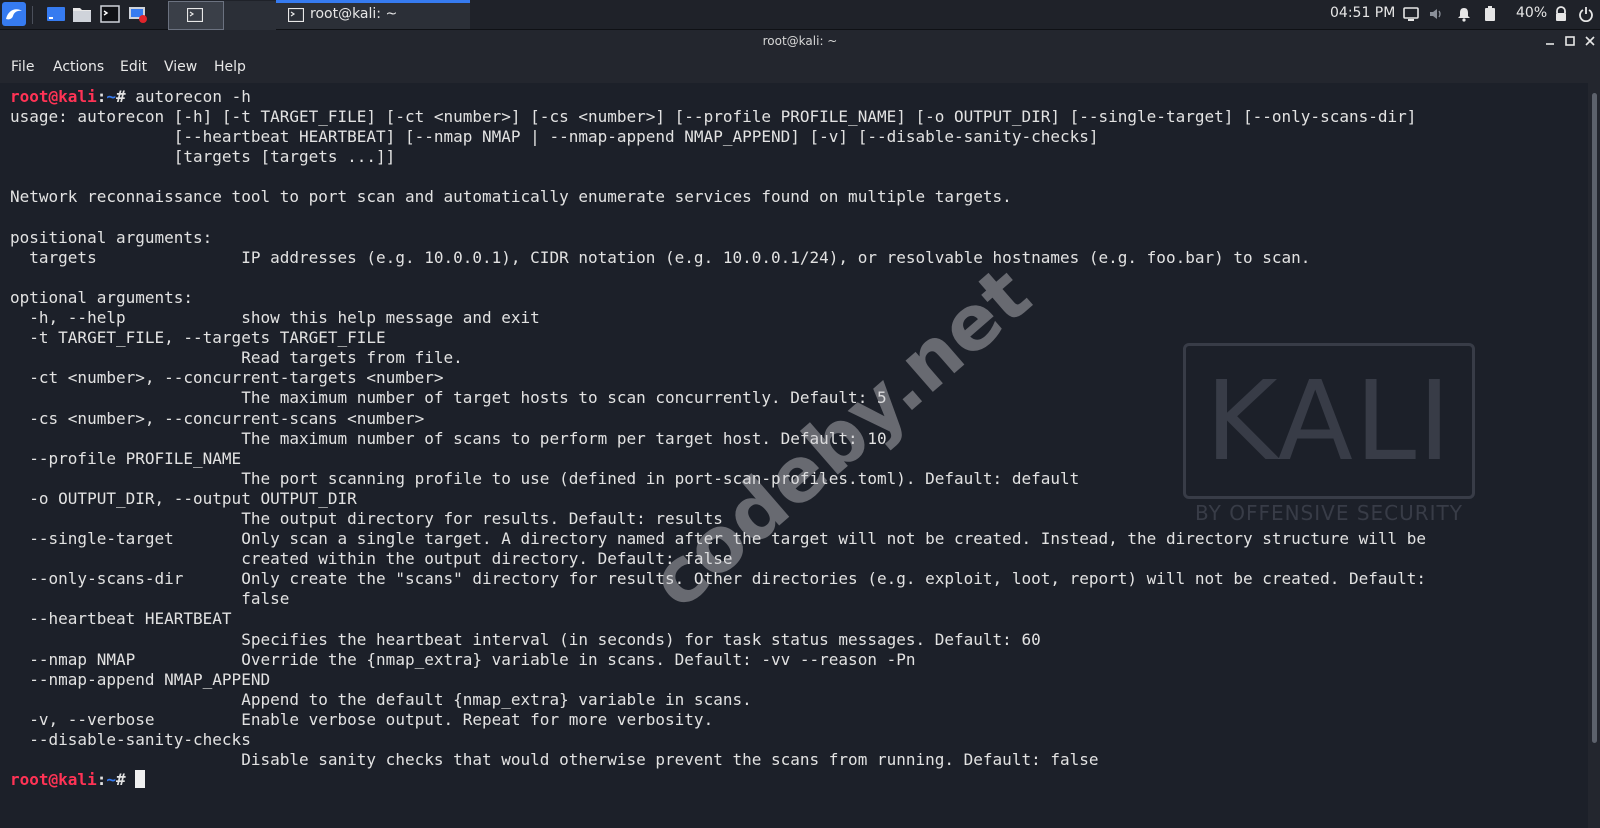  Describe the element at coordinates (373, 1) in the screenshot. I see `active-task-indicator` at that location.